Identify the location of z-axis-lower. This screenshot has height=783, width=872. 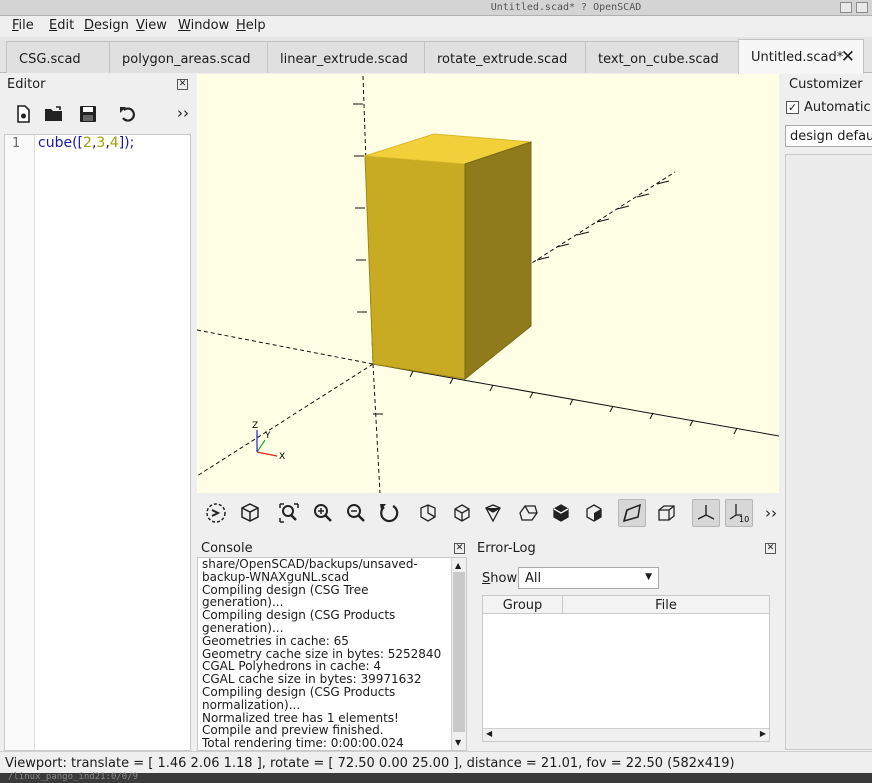
(376, 428).